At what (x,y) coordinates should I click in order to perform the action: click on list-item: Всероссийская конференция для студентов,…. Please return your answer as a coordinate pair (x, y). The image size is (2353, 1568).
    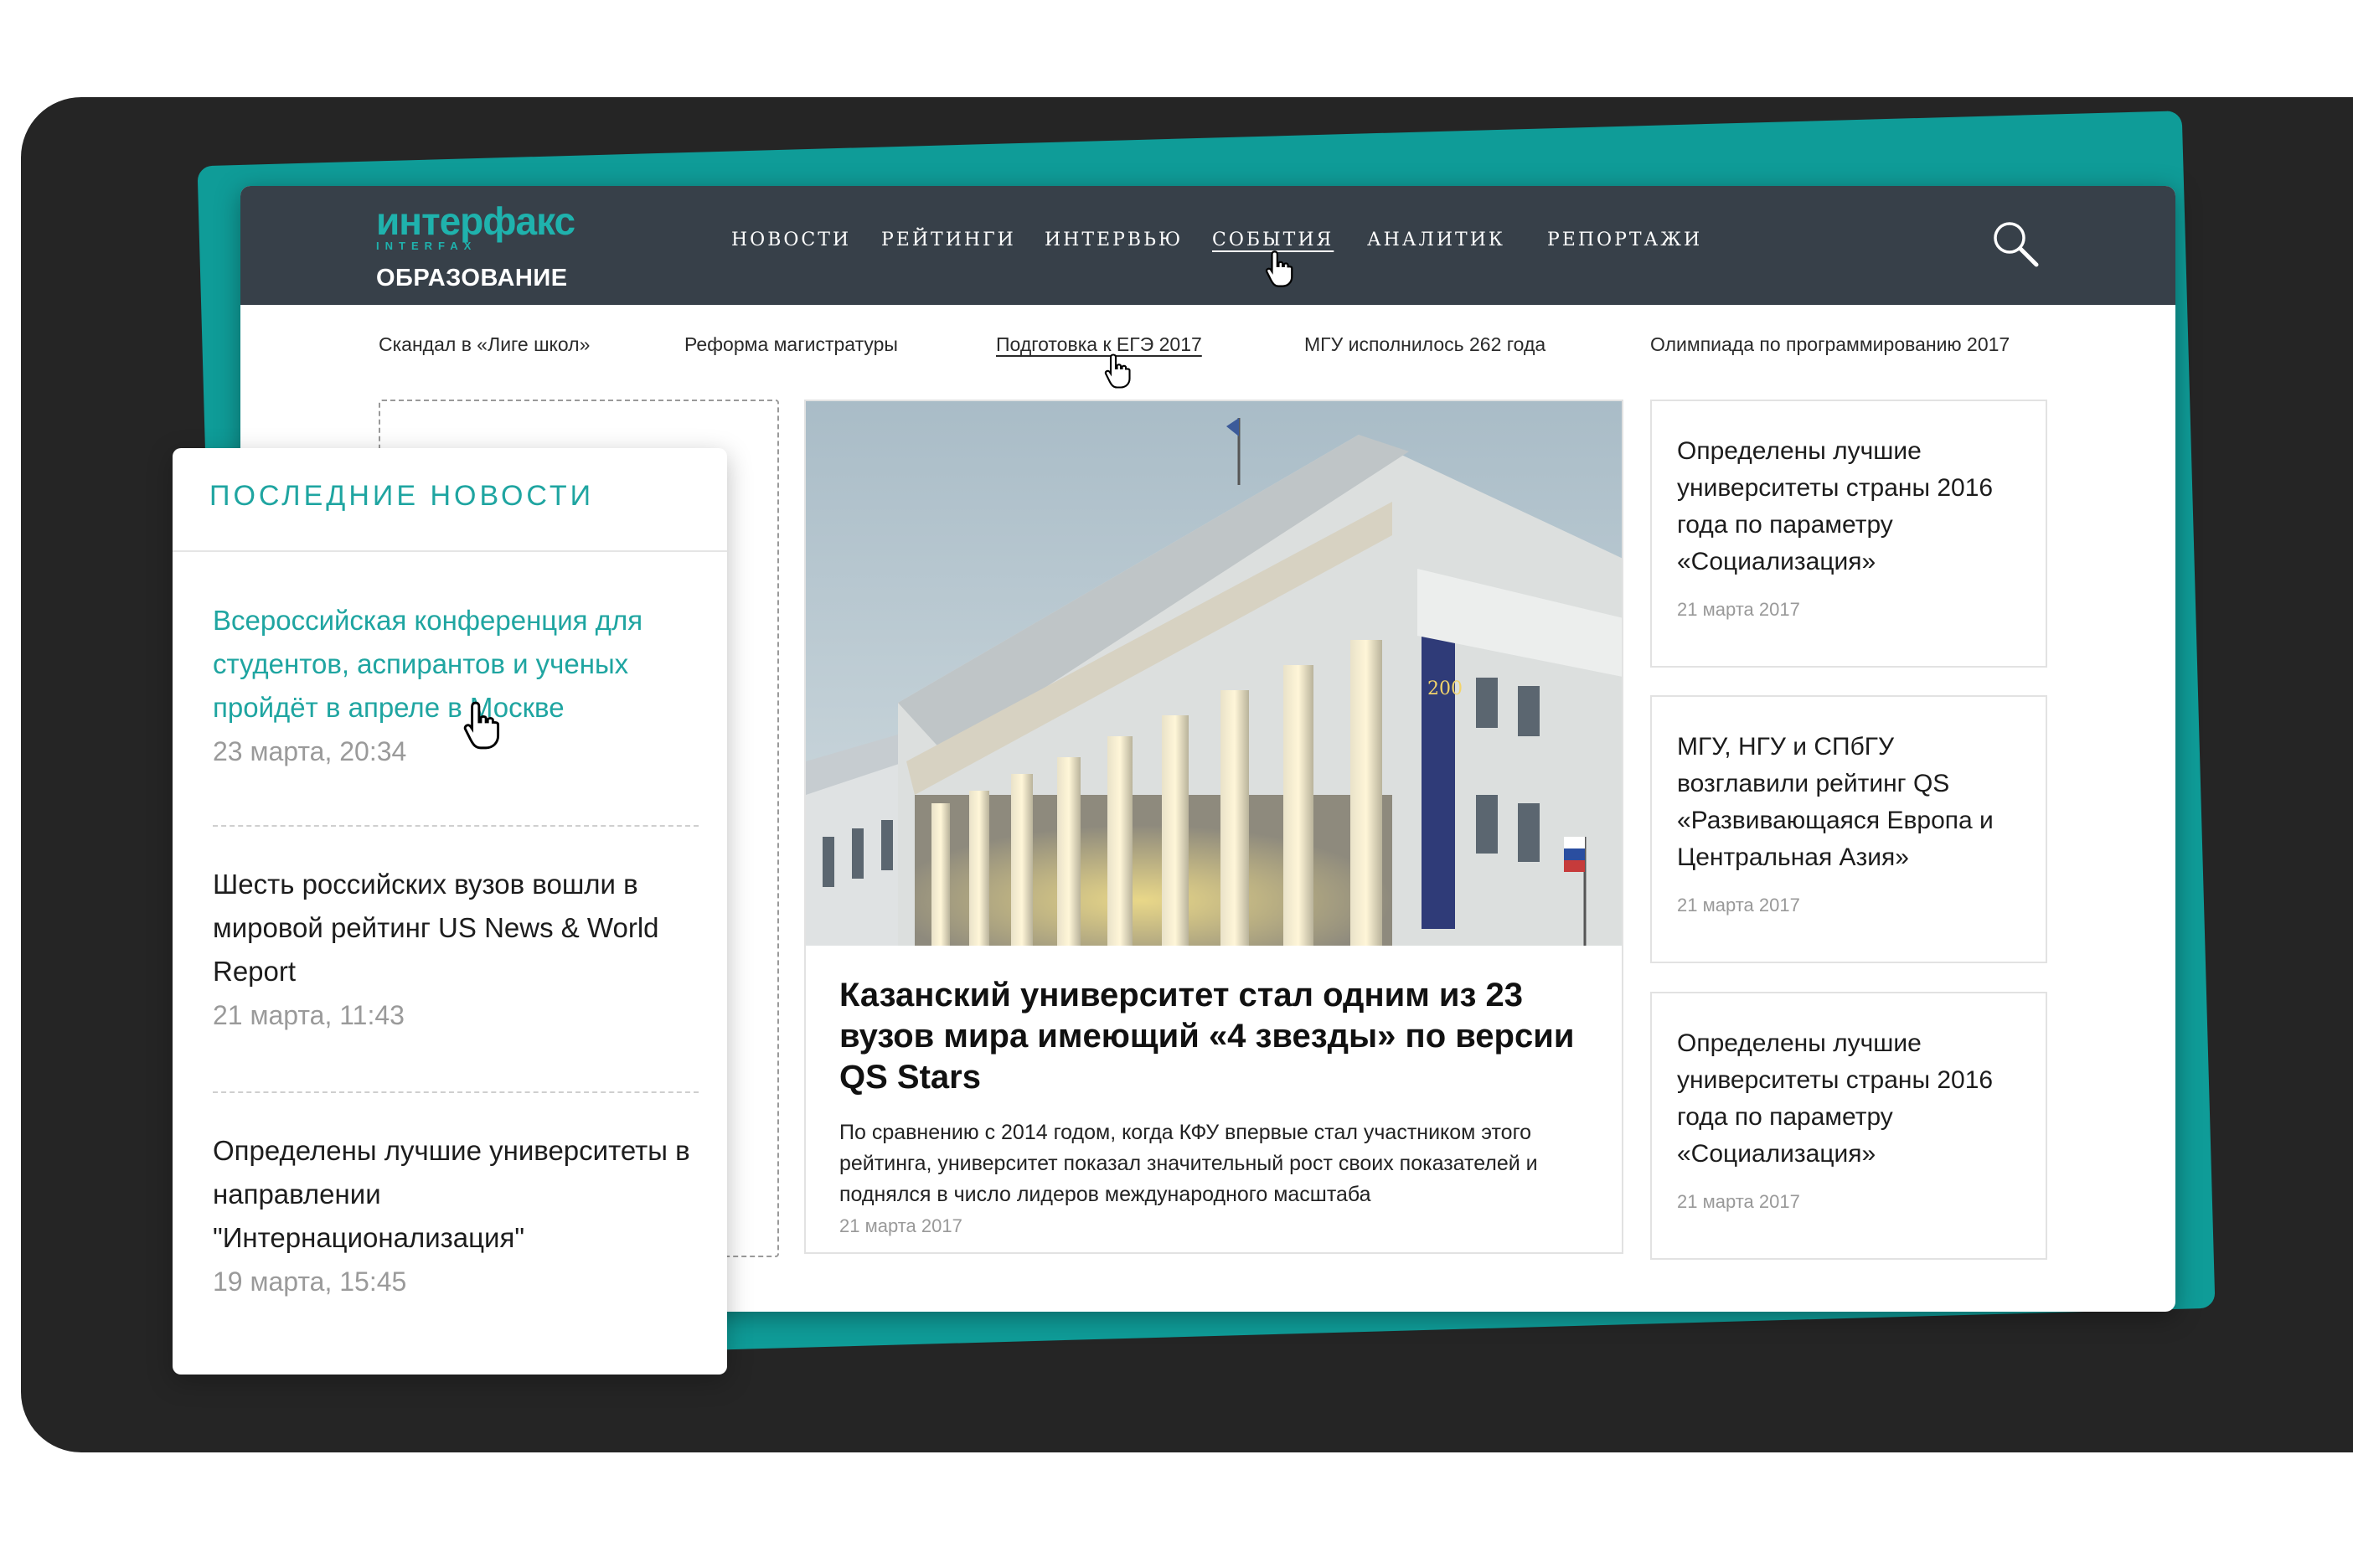
    Looking at the image, I should click on (456, 686).